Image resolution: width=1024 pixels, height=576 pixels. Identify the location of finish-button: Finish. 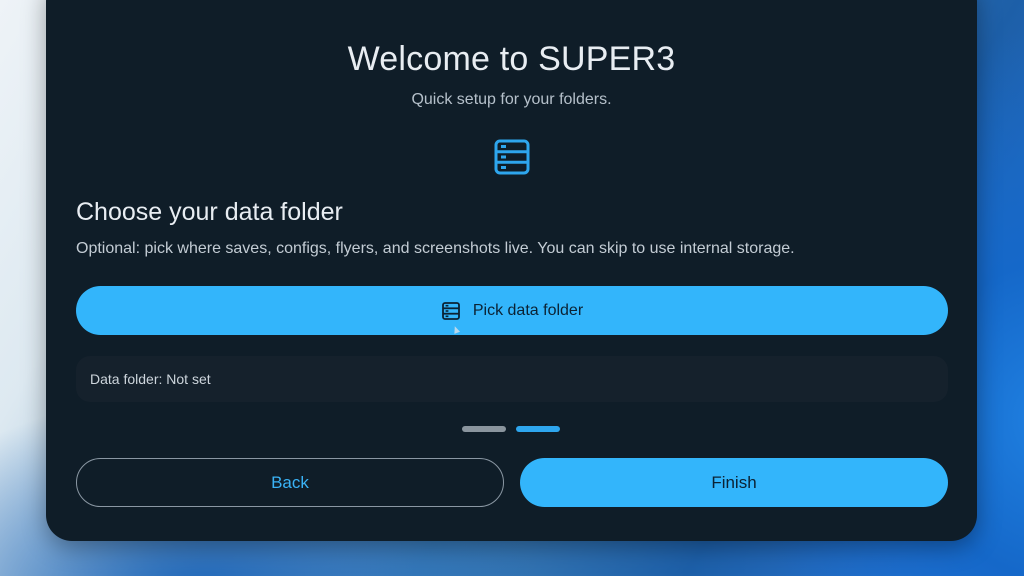
(734, 482).